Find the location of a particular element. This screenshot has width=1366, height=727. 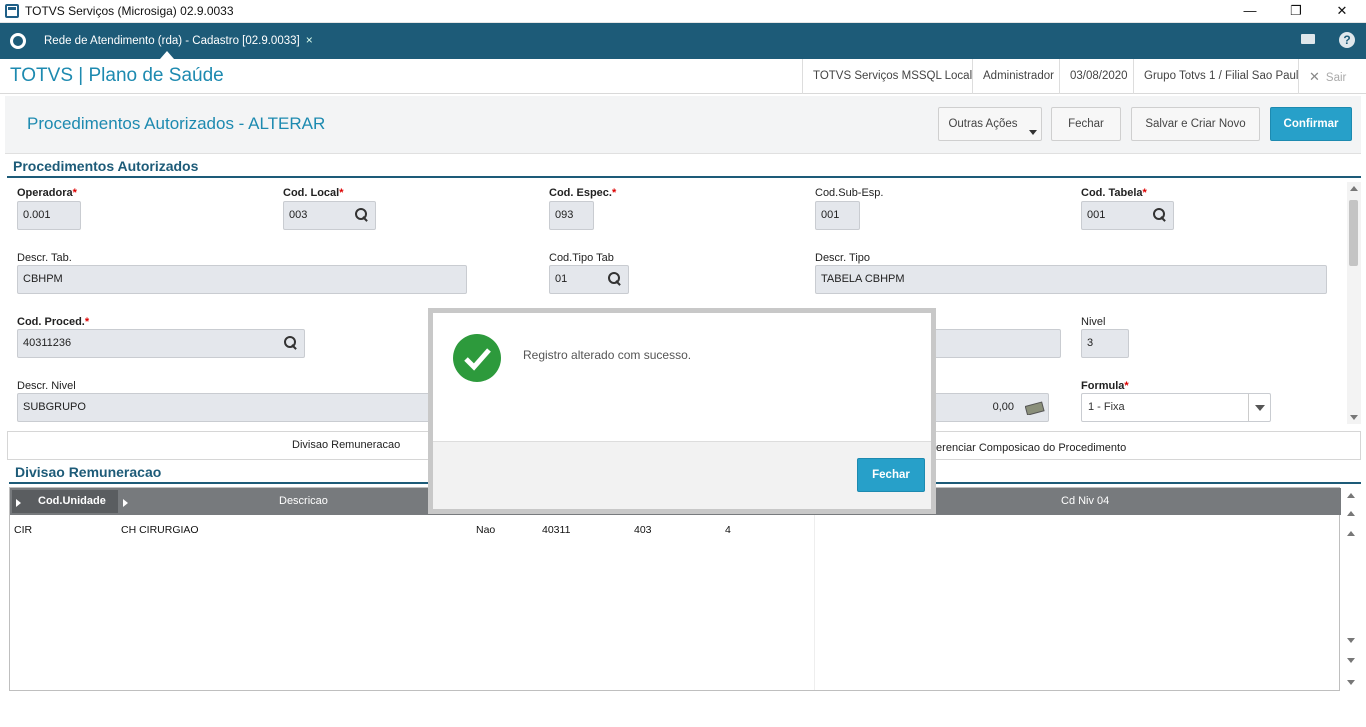

scroll-page-up-icon is located at coordinates (1351, 513).